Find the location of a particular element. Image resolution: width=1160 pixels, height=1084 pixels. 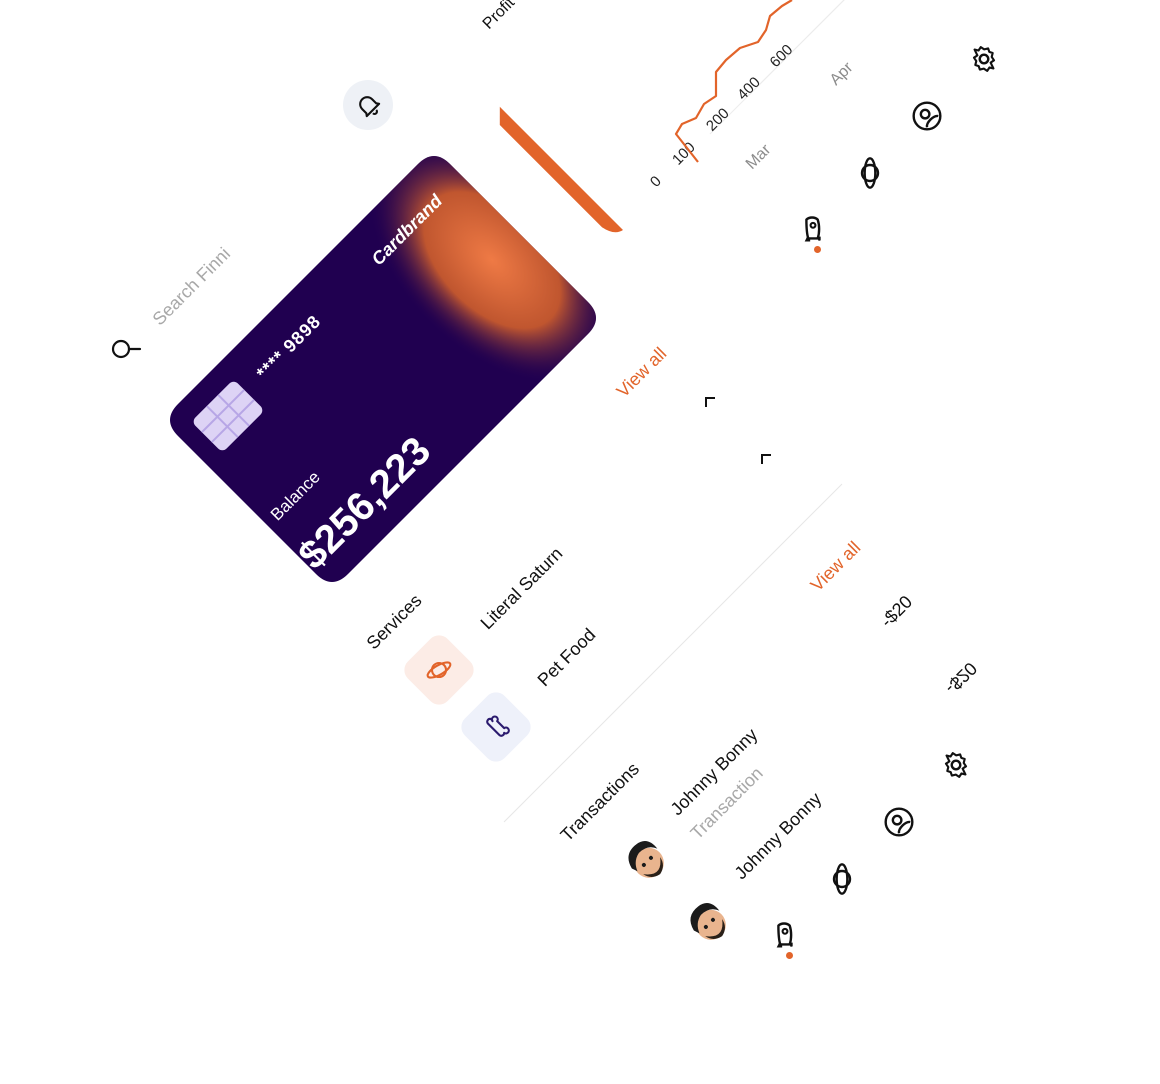

notifications-button is located at coordinates (368, 105).